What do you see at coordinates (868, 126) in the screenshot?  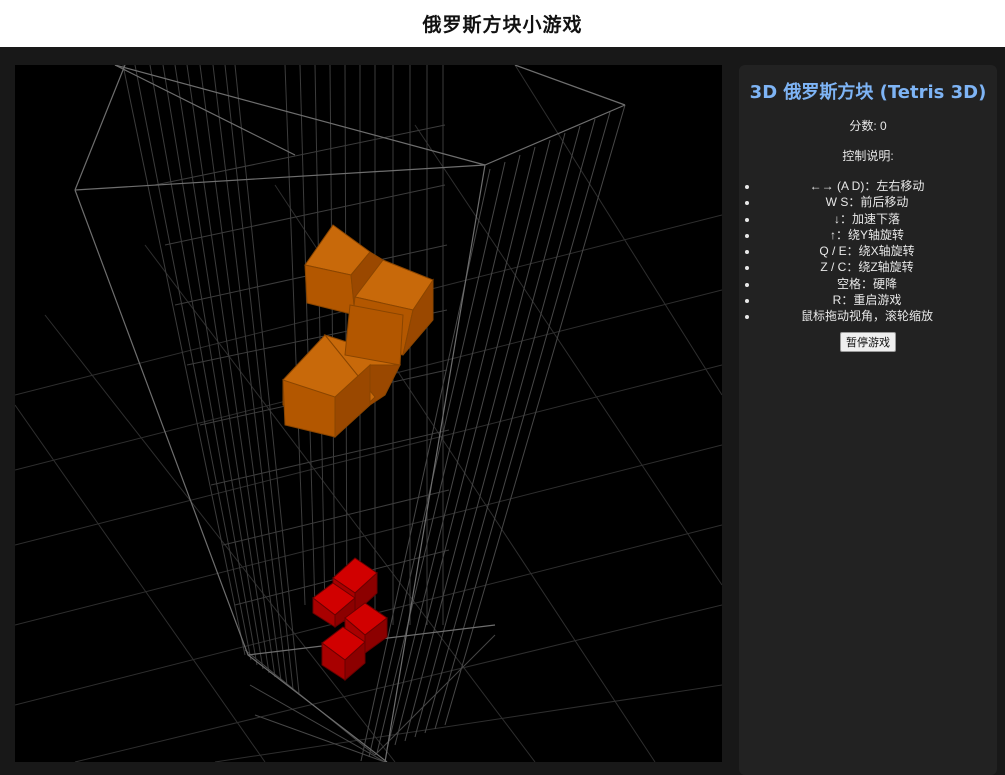 I see `score-display: 分数: 0` at bounding box center [868, 126].